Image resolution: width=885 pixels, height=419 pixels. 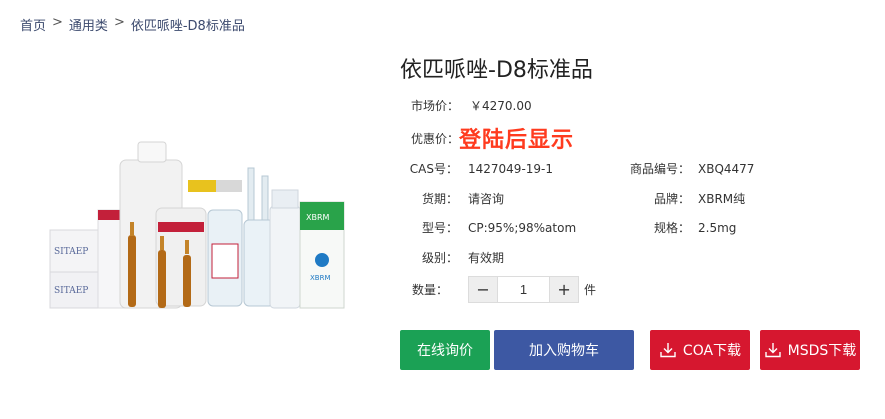 I want to click on model-value: CP:95%;98%atom, so click(x=522, y=227).